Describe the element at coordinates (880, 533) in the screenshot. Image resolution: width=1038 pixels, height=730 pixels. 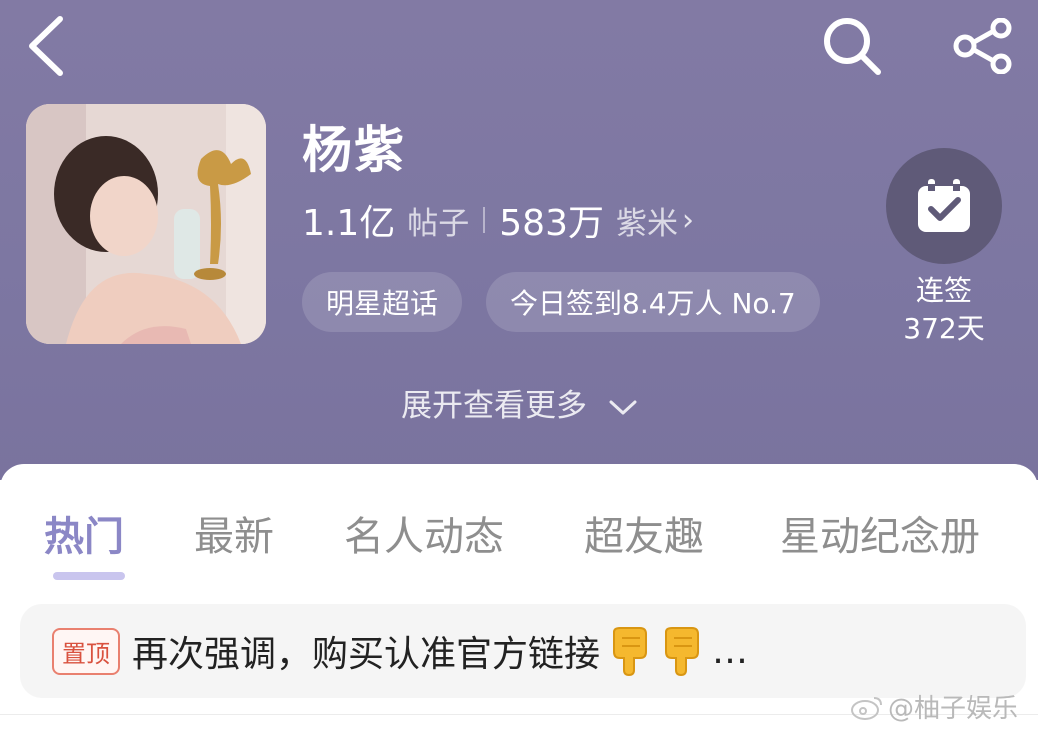
I see `tab-memorial-album: 星动纪念册` at that location.